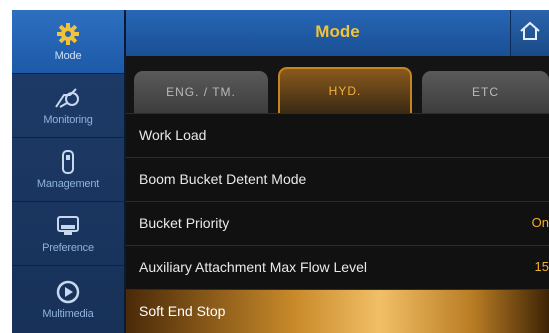 This screenshot has height=333, width=549. I want to click on header-bar: Mode, so click(337, 33).